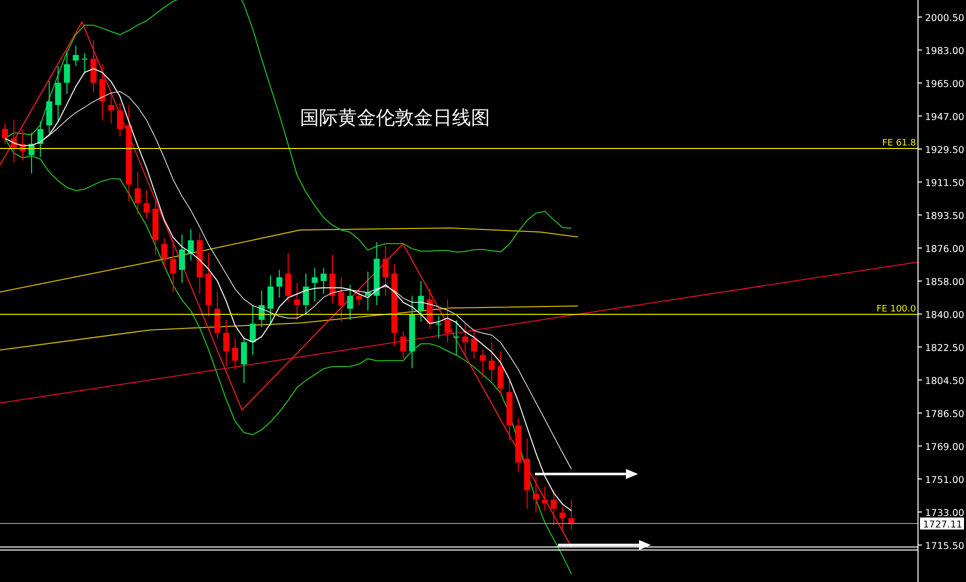 The image size is (966, 582). What do you see at coordinates (944, 513) in the screenshot?
I see `price-tick-label: 1733.00` at bounding box center [944, 513].